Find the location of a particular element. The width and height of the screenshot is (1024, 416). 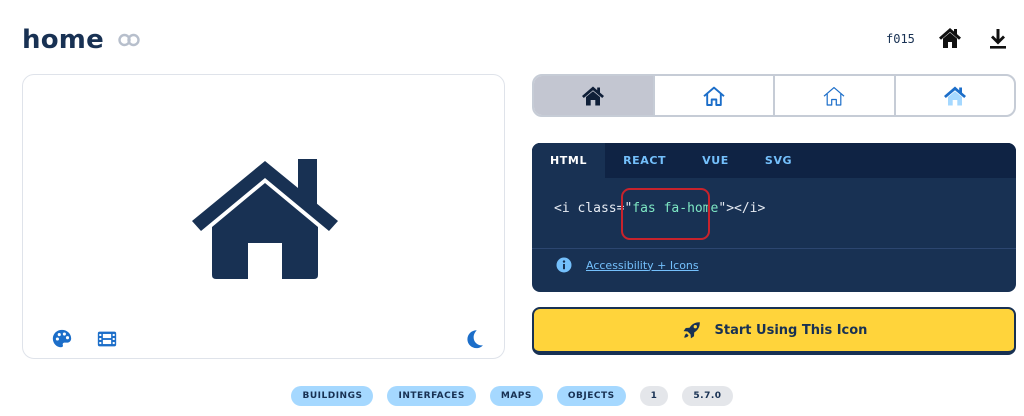

highlight-annotation is located at coordinates (665, 214).